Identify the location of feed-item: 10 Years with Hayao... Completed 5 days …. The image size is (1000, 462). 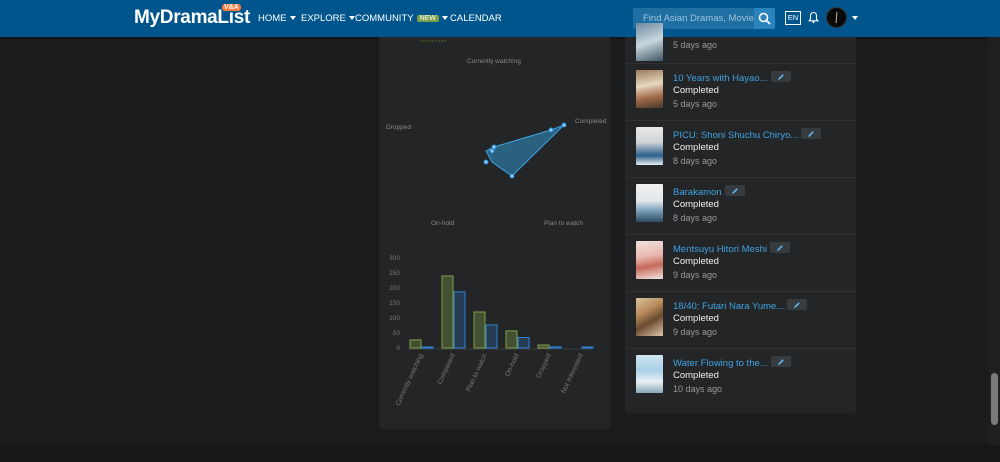
(740, 91).